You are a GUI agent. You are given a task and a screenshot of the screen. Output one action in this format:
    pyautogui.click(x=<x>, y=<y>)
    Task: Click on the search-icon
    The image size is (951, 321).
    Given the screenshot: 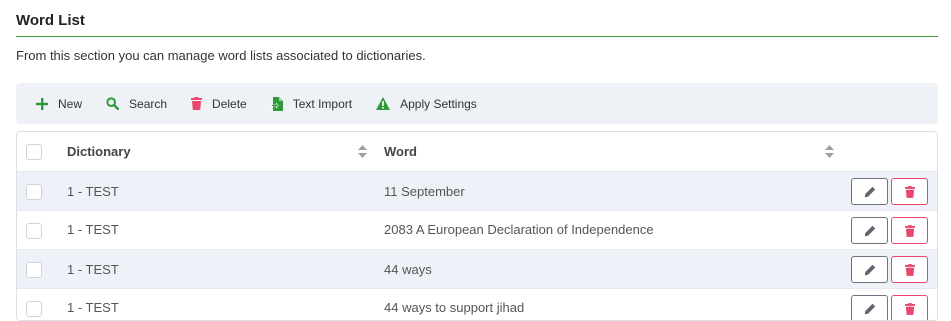 What is the action you would take?
    pyautogui.click(x=113, y=103)
    